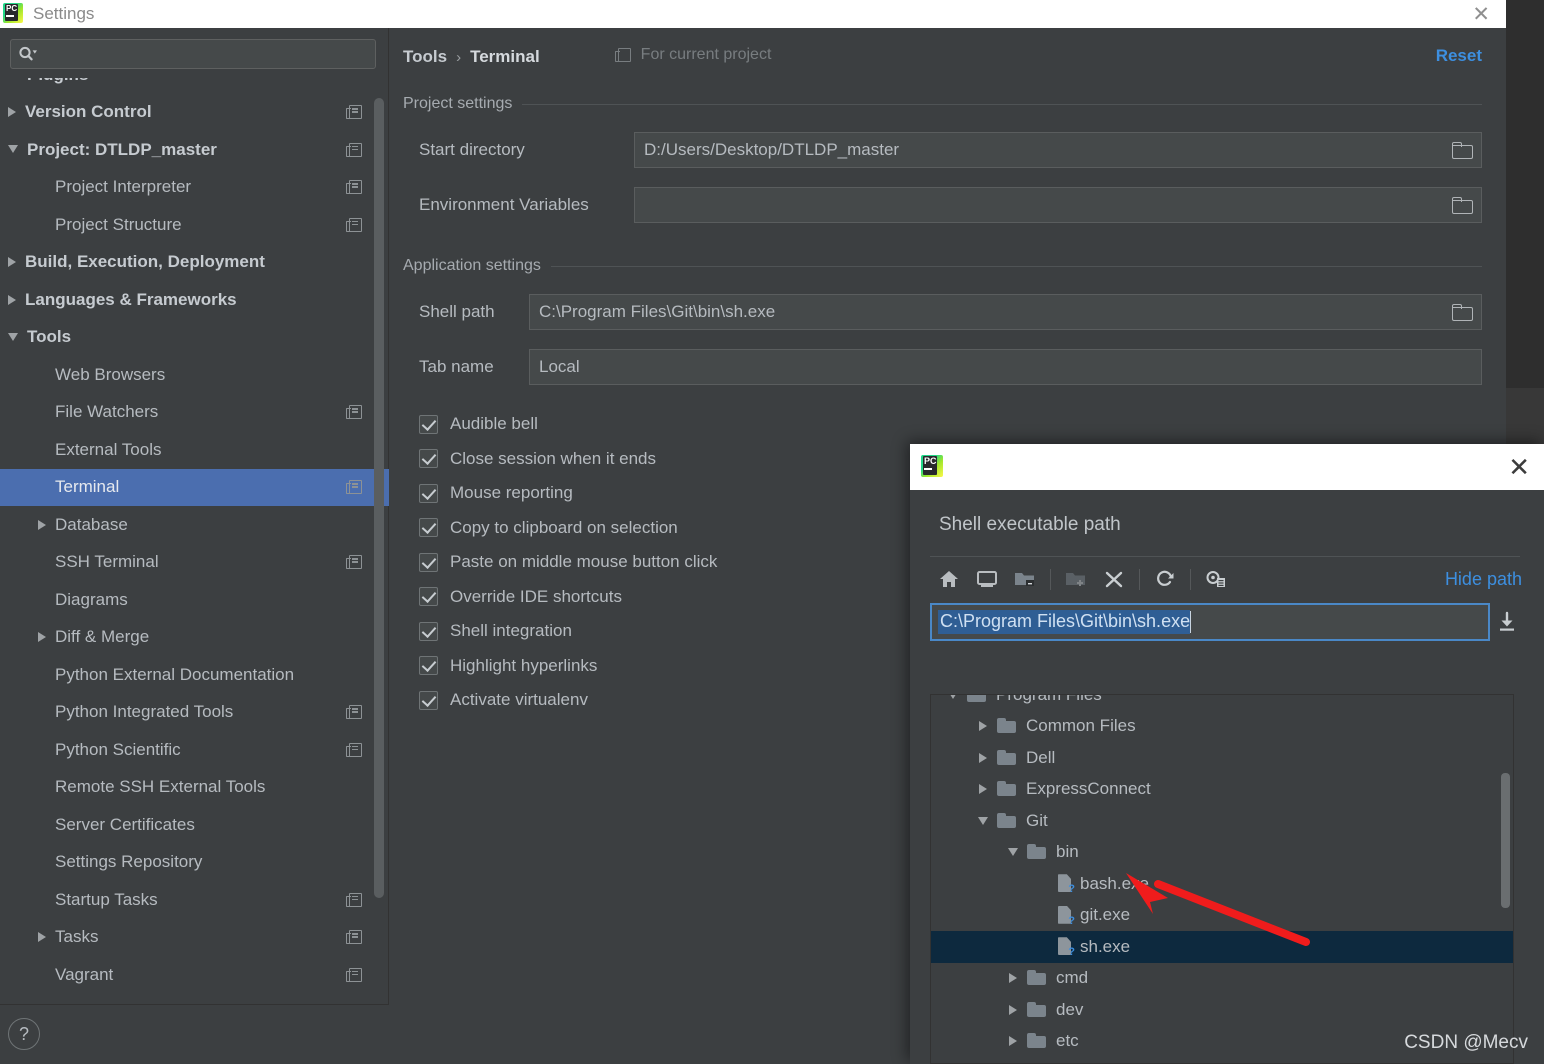 This screenshot has width=1544, height=1064. What do you see at coordinates (1483, 579) in the screenshot?
I see `hide-path-button: Hide path` at bounding box center [1483, 579].